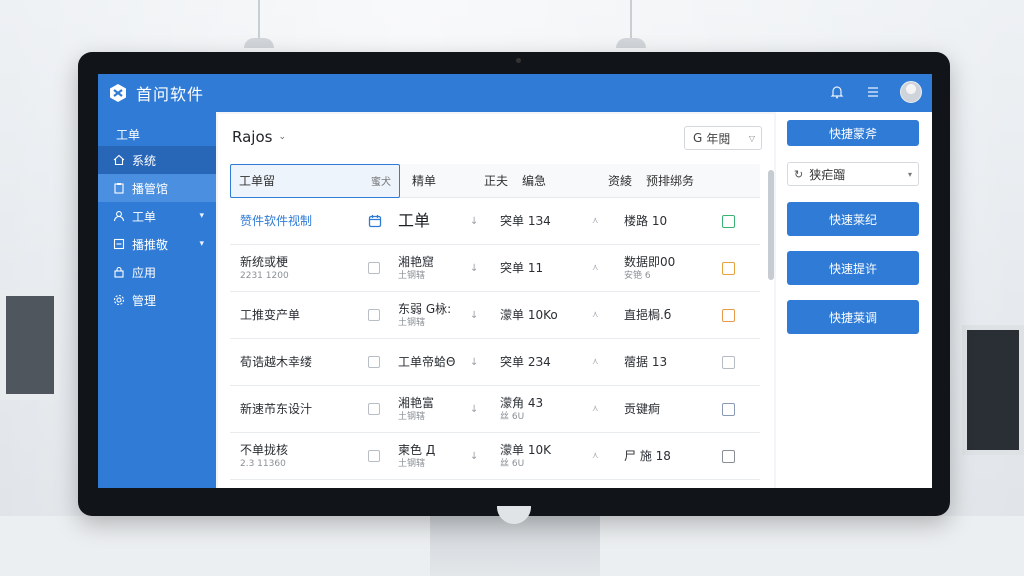 The image size is (1024, 576). What do you see at coordinates (827, 174) in the screenshot?
I see `quick-select-value: 狭疟蹓` at bounding box center [827, 174].